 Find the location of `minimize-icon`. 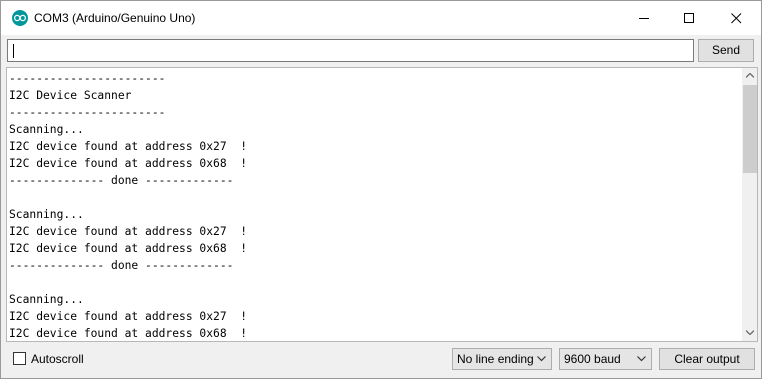

minimize-icon is located at coordinates (644, 18).